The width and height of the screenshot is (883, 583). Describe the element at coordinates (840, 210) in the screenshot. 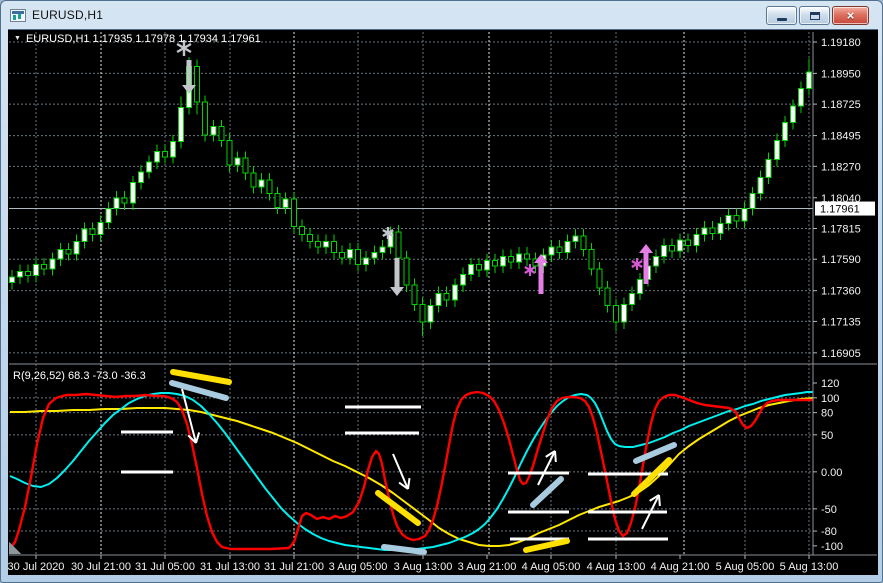

I see `bid-price-tag-text: 1.17961` at that location.